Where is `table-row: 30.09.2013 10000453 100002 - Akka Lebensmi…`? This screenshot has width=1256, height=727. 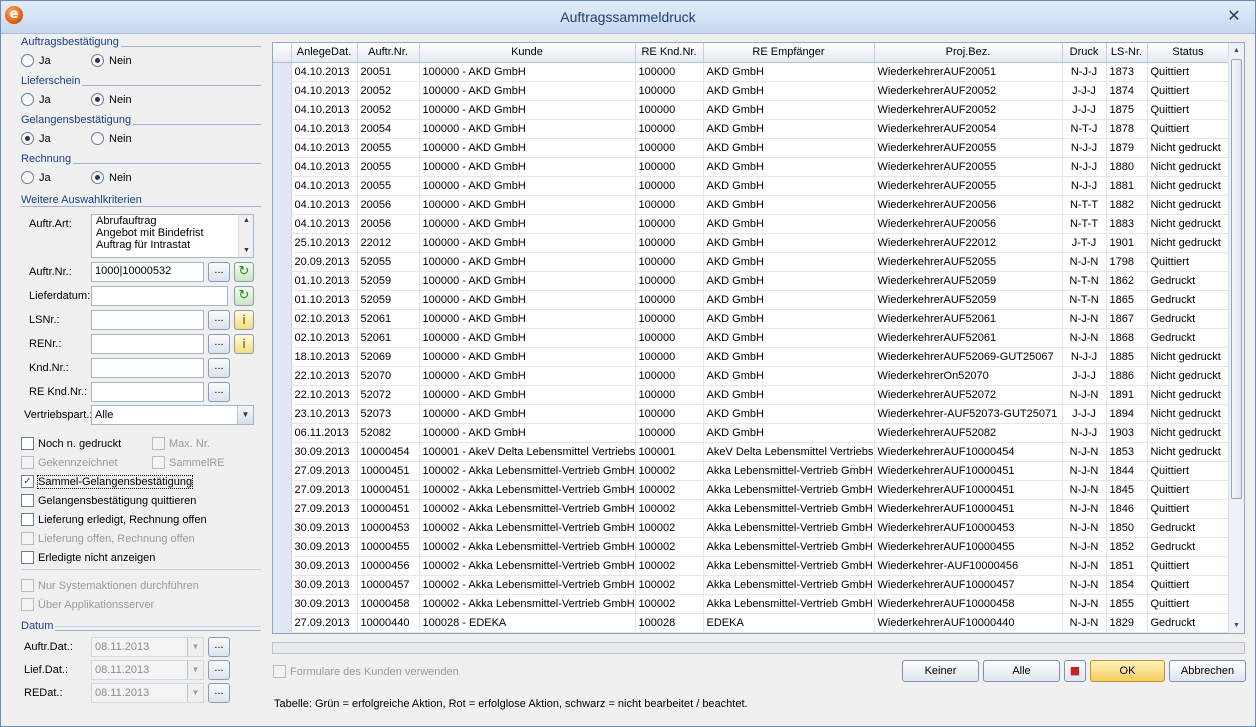
table-row: 30.09.2013 10000453 100002 - Akka Lebensmi… is located at coordinates (751, 528).